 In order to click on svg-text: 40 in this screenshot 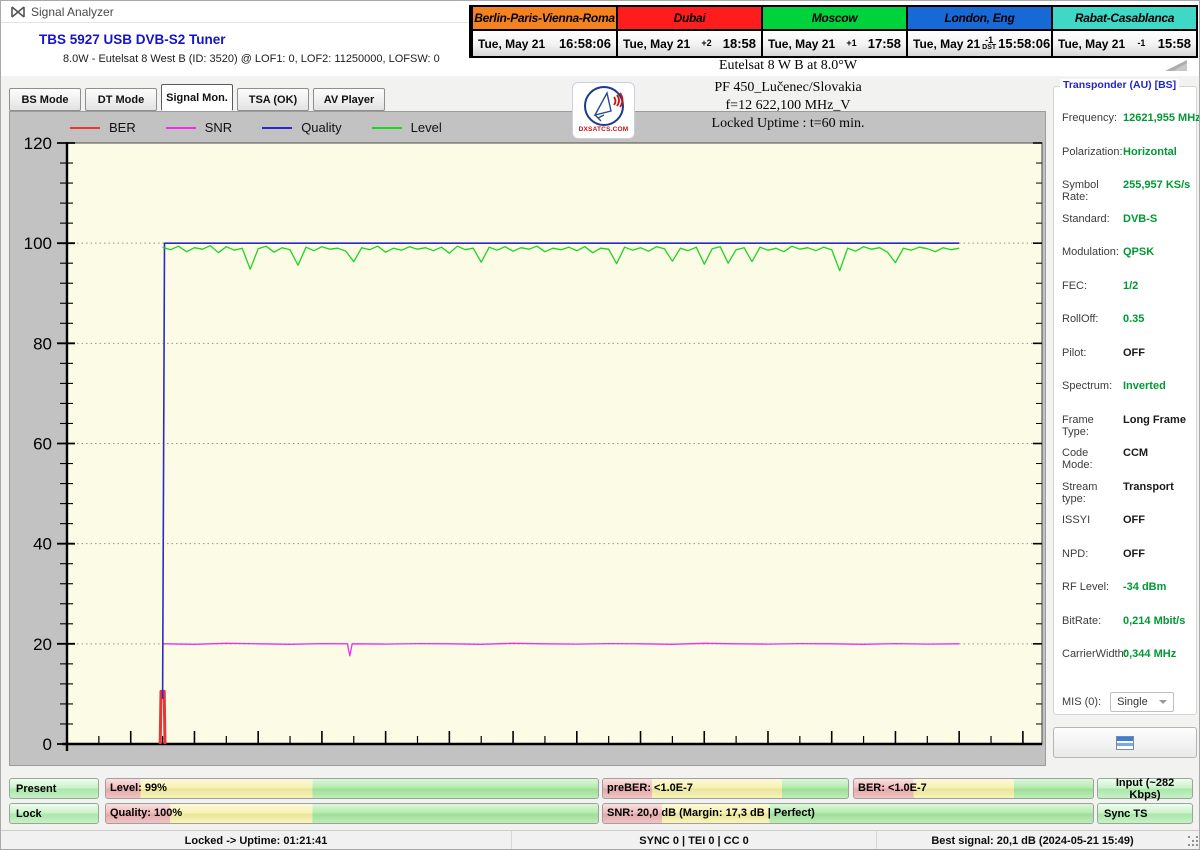, I will do `click(42, 544)`.